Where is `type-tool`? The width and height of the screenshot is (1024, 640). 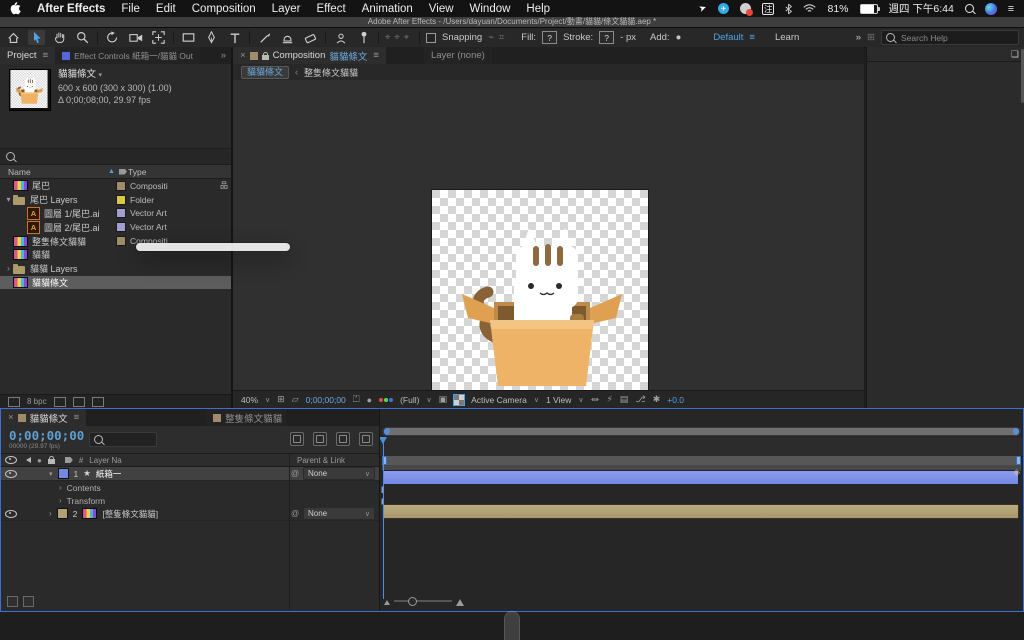 type-tool is located at coordinates (234, 37).